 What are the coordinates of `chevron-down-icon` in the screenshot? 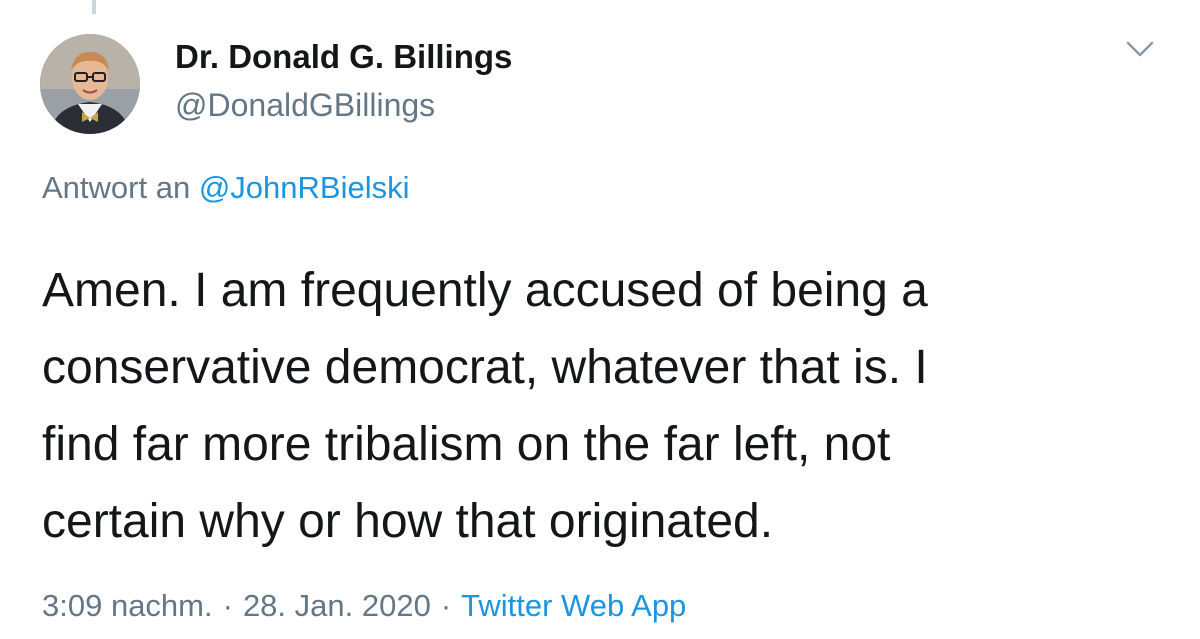 It's located at (1140, 49).